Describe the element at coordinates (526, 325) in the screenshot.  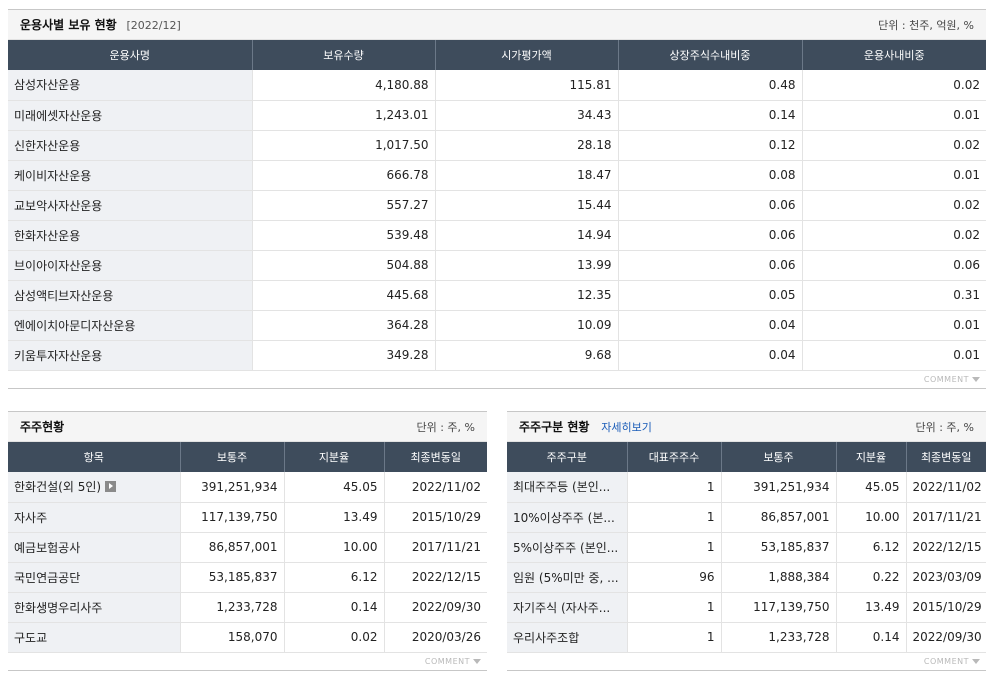
I see `value-cell: 10.09` at that location.